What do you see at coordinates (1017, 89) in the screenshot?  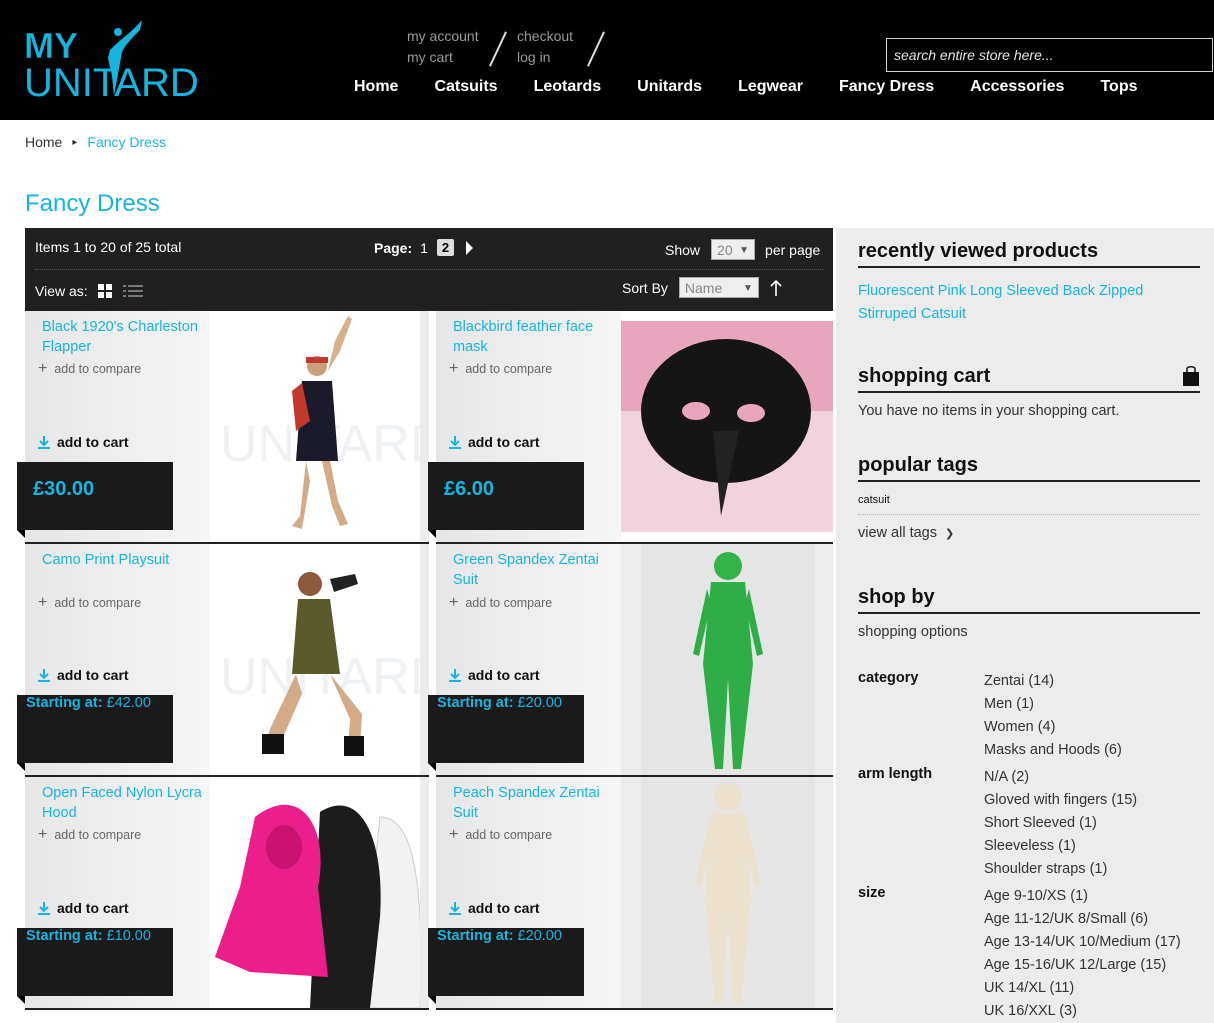 I see `nav-accessories: Accessories` at bounding box center [1017, 89].